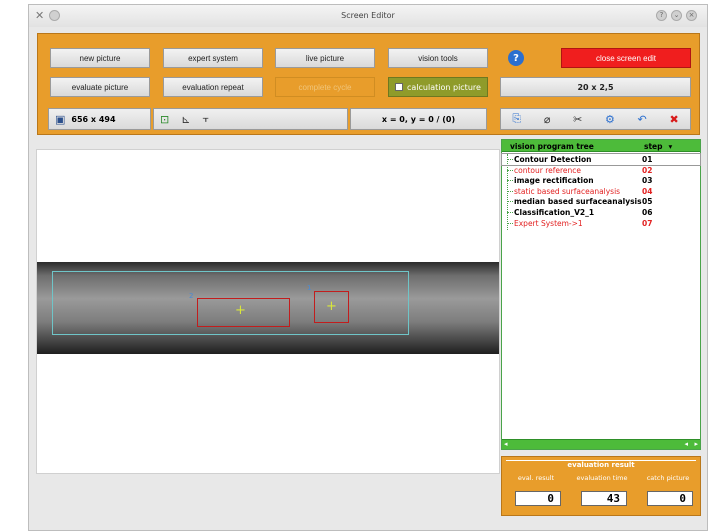 The height and width of the screenshot is (531, 719). I want to click on calculation-picture-label: calculation picture, so click(444, 87).